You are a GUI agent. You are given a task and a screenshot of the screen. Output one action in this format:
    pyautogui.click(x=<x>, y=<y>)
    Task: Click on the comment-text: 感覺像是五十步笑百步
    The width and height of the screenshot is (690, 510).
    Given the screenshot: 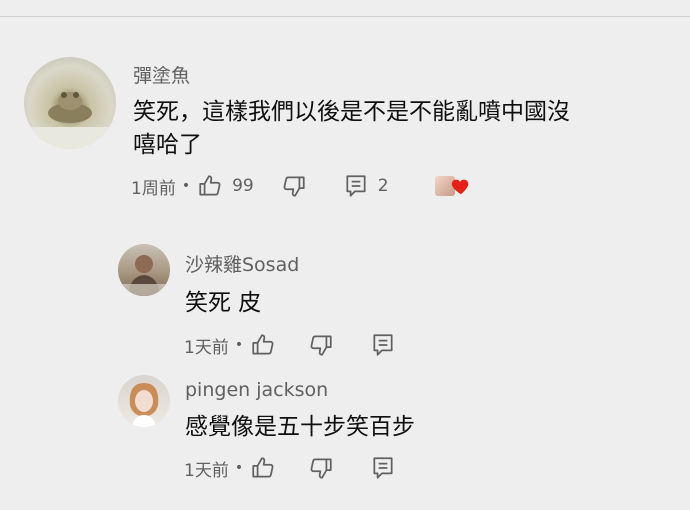 What is the action you would take?
    pyautogui.click(x=300, y=427)
    